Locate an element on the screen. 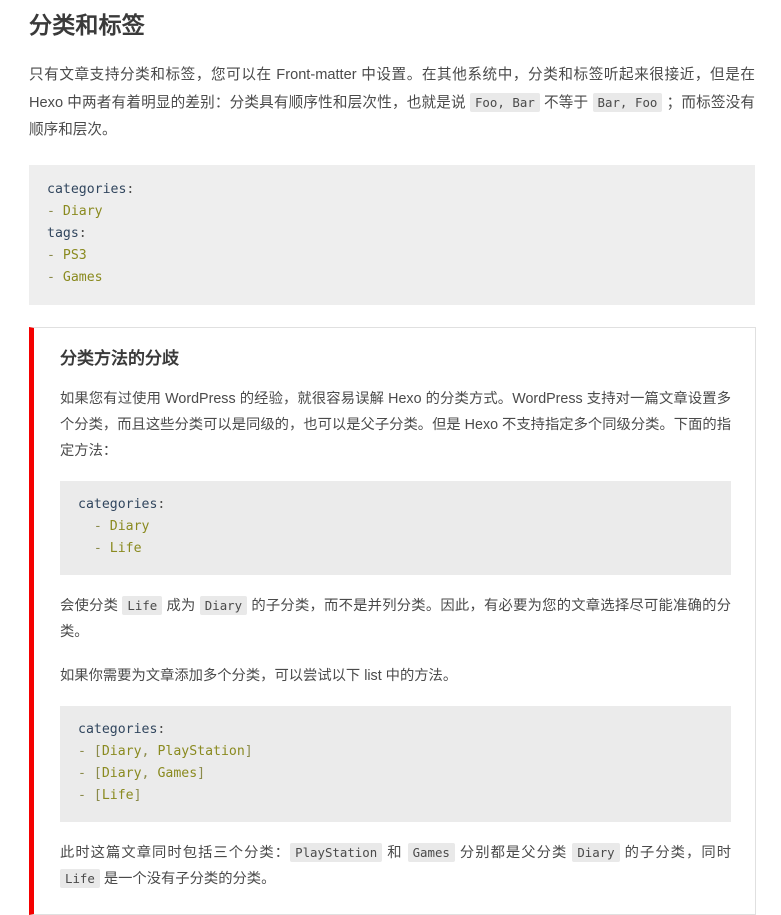  code-lines: categories: - Diary - Life is located at coordinates (395, 527).